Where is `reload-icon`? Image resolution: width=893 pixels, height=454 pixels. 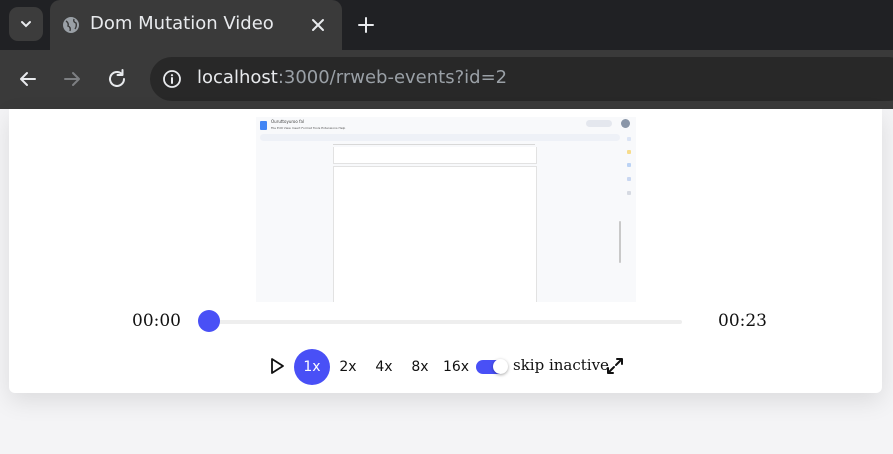
reload-icon is located at coordinates (117, 79).